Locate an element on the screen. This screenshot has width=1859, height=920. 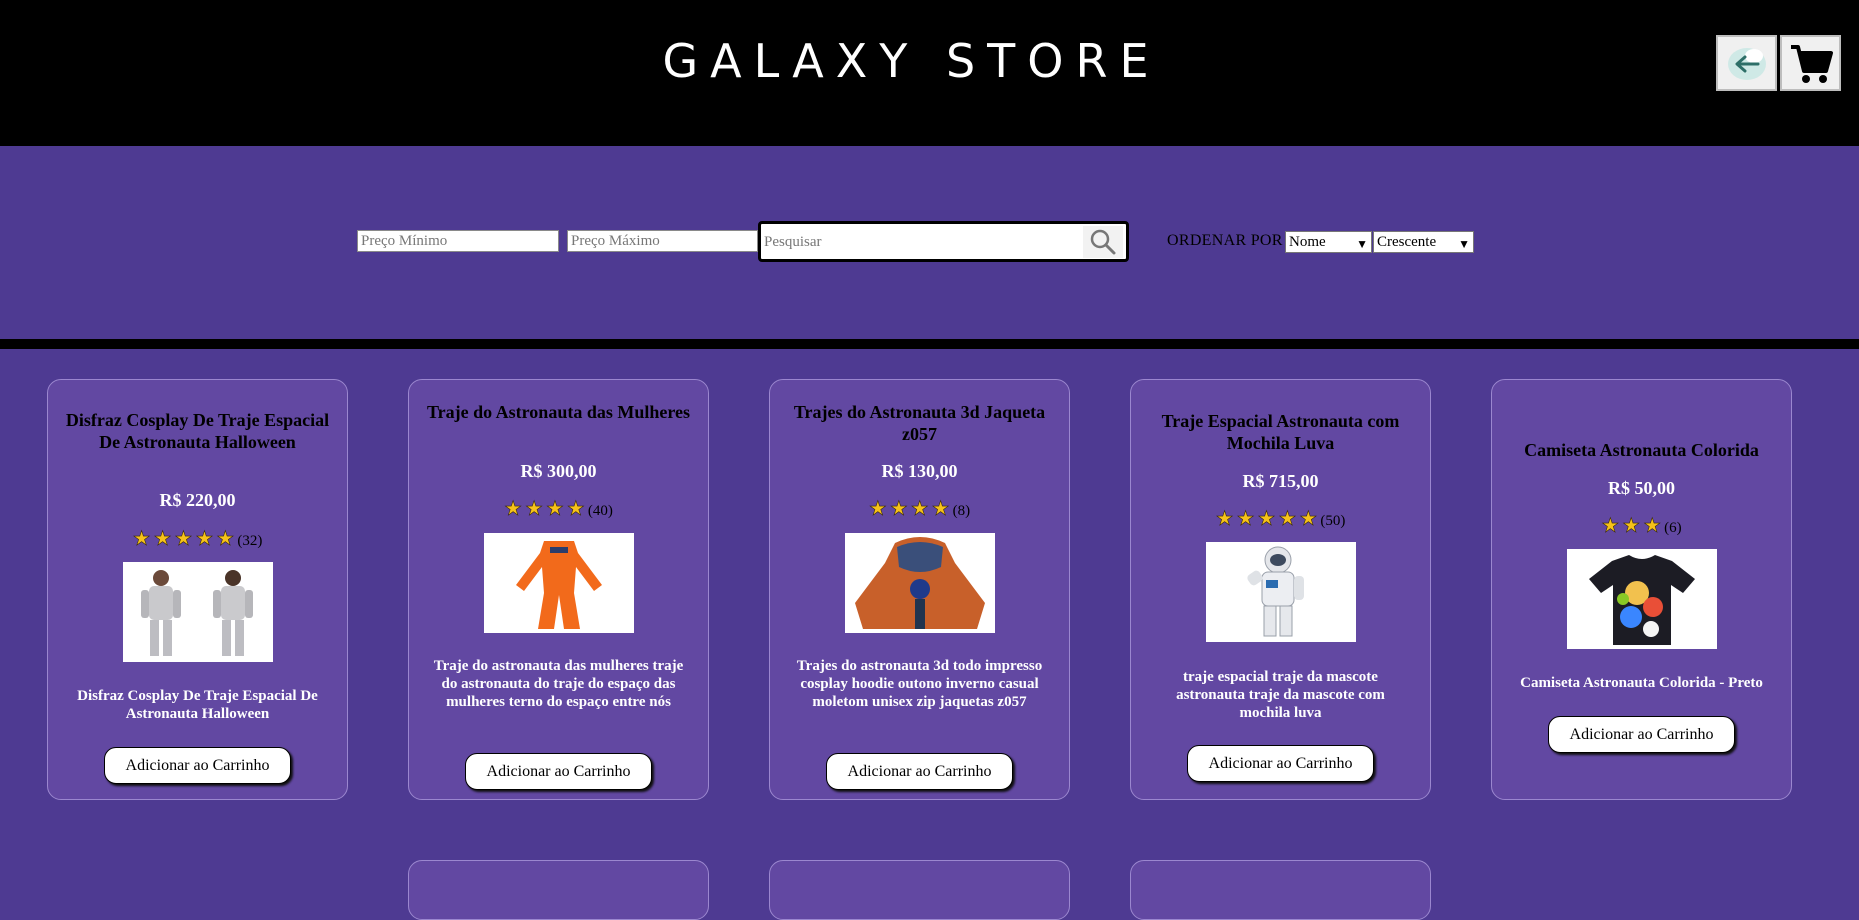
review-count: (6) is located at coordinates (1673, 528).